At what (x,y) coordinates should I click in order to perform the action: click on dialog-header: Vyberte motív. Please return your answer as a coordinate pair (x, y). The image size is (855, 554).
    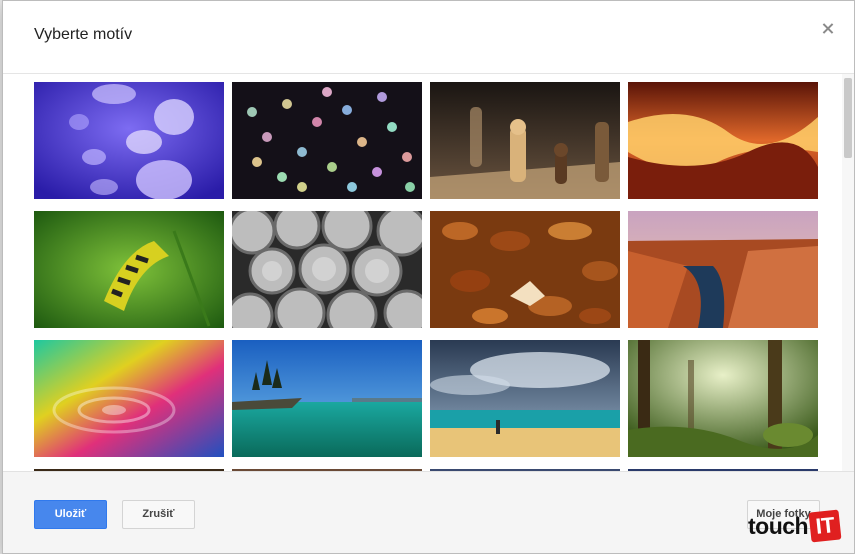
    Looking at the image, I should click on (428, 37).